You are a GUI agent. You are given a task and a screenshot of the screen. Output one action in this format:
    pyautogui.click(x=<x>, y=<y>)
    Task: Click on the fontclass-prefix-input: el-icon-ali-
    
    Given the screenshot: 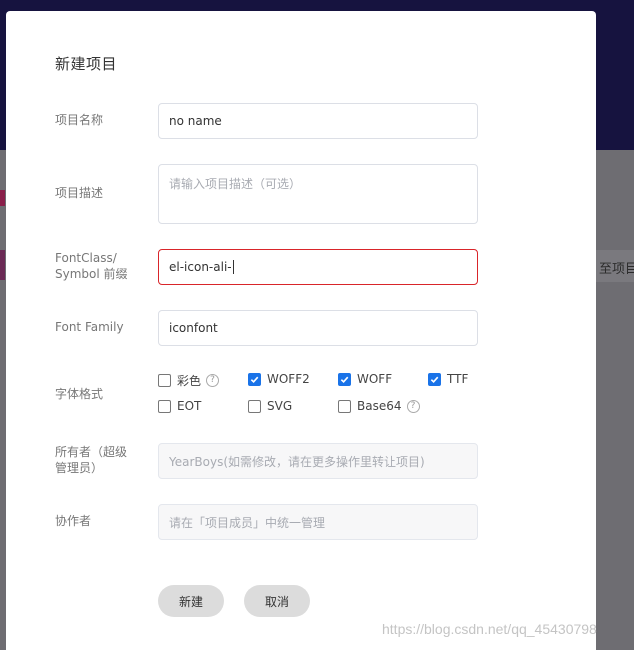 What is the action you would take?
    pyautogui.click(x=318, y=267)
    